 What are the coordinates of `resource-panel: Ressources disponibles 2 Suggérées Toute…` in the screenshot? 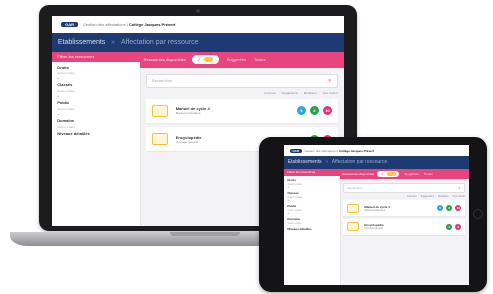 It's located at (404, 226).